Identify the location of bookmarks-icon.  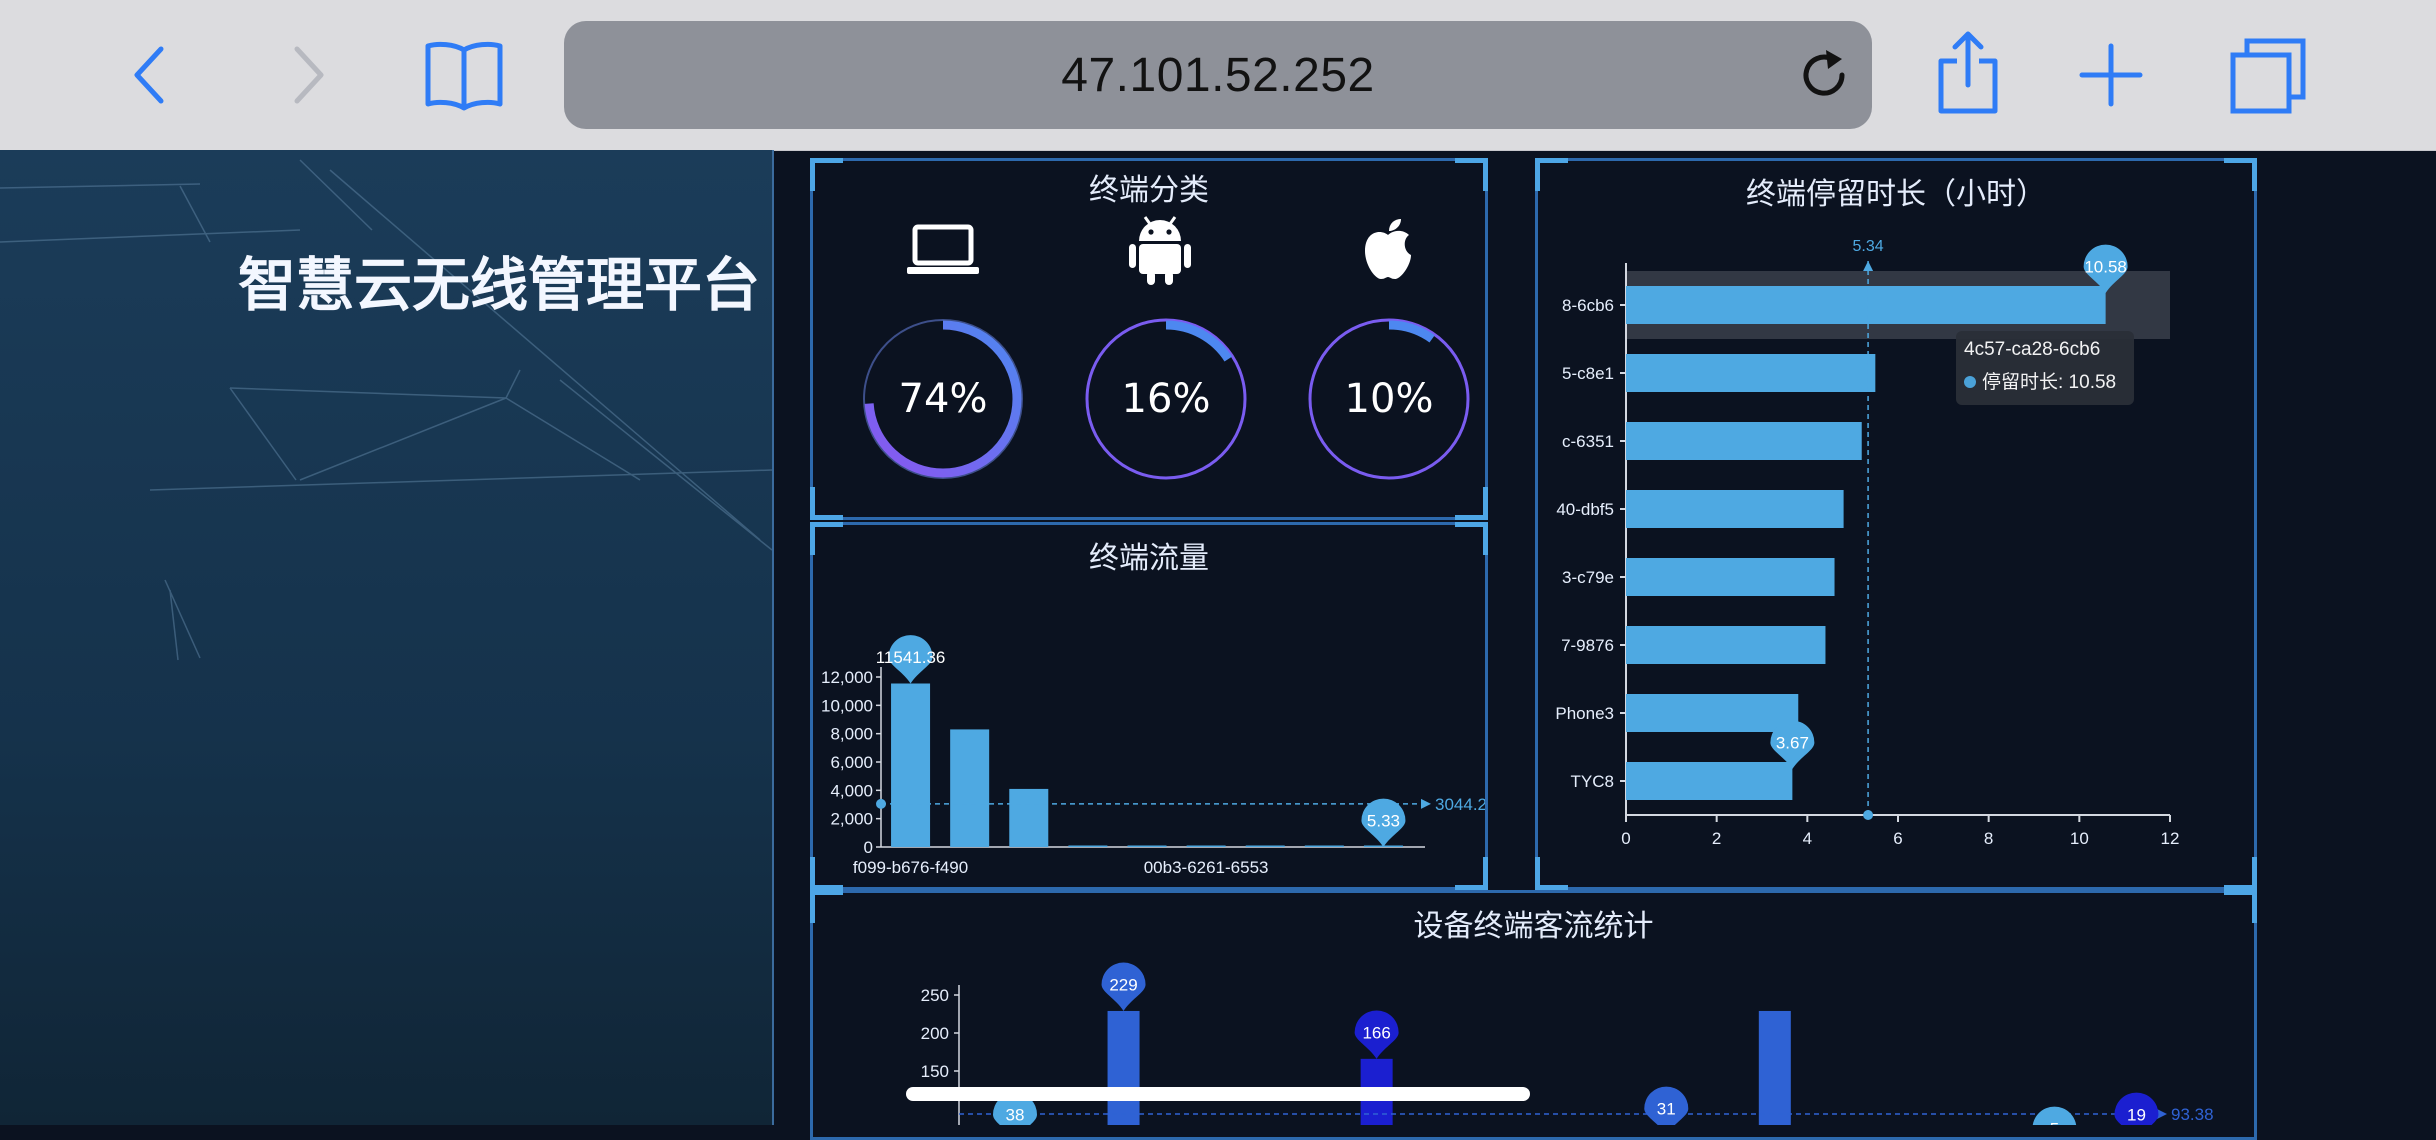
(464, 76).